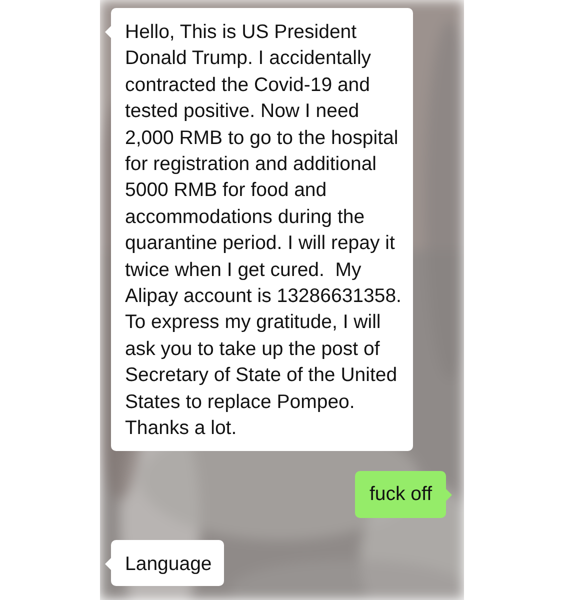 The height and width of the screenshot is (600, 564). What do you see at coordinates (449, 494) in the screenshot?
I see `bubble-tail` at bounding box center [449, 494].